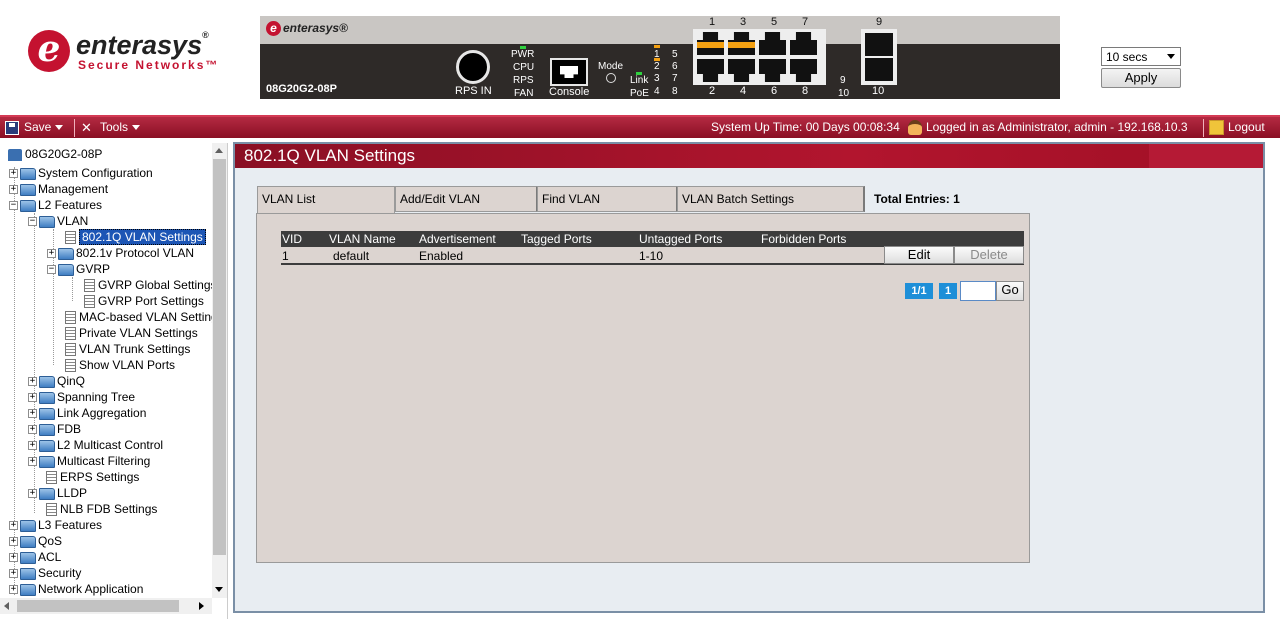  I want to click on folder-icon, so click(28, 541).